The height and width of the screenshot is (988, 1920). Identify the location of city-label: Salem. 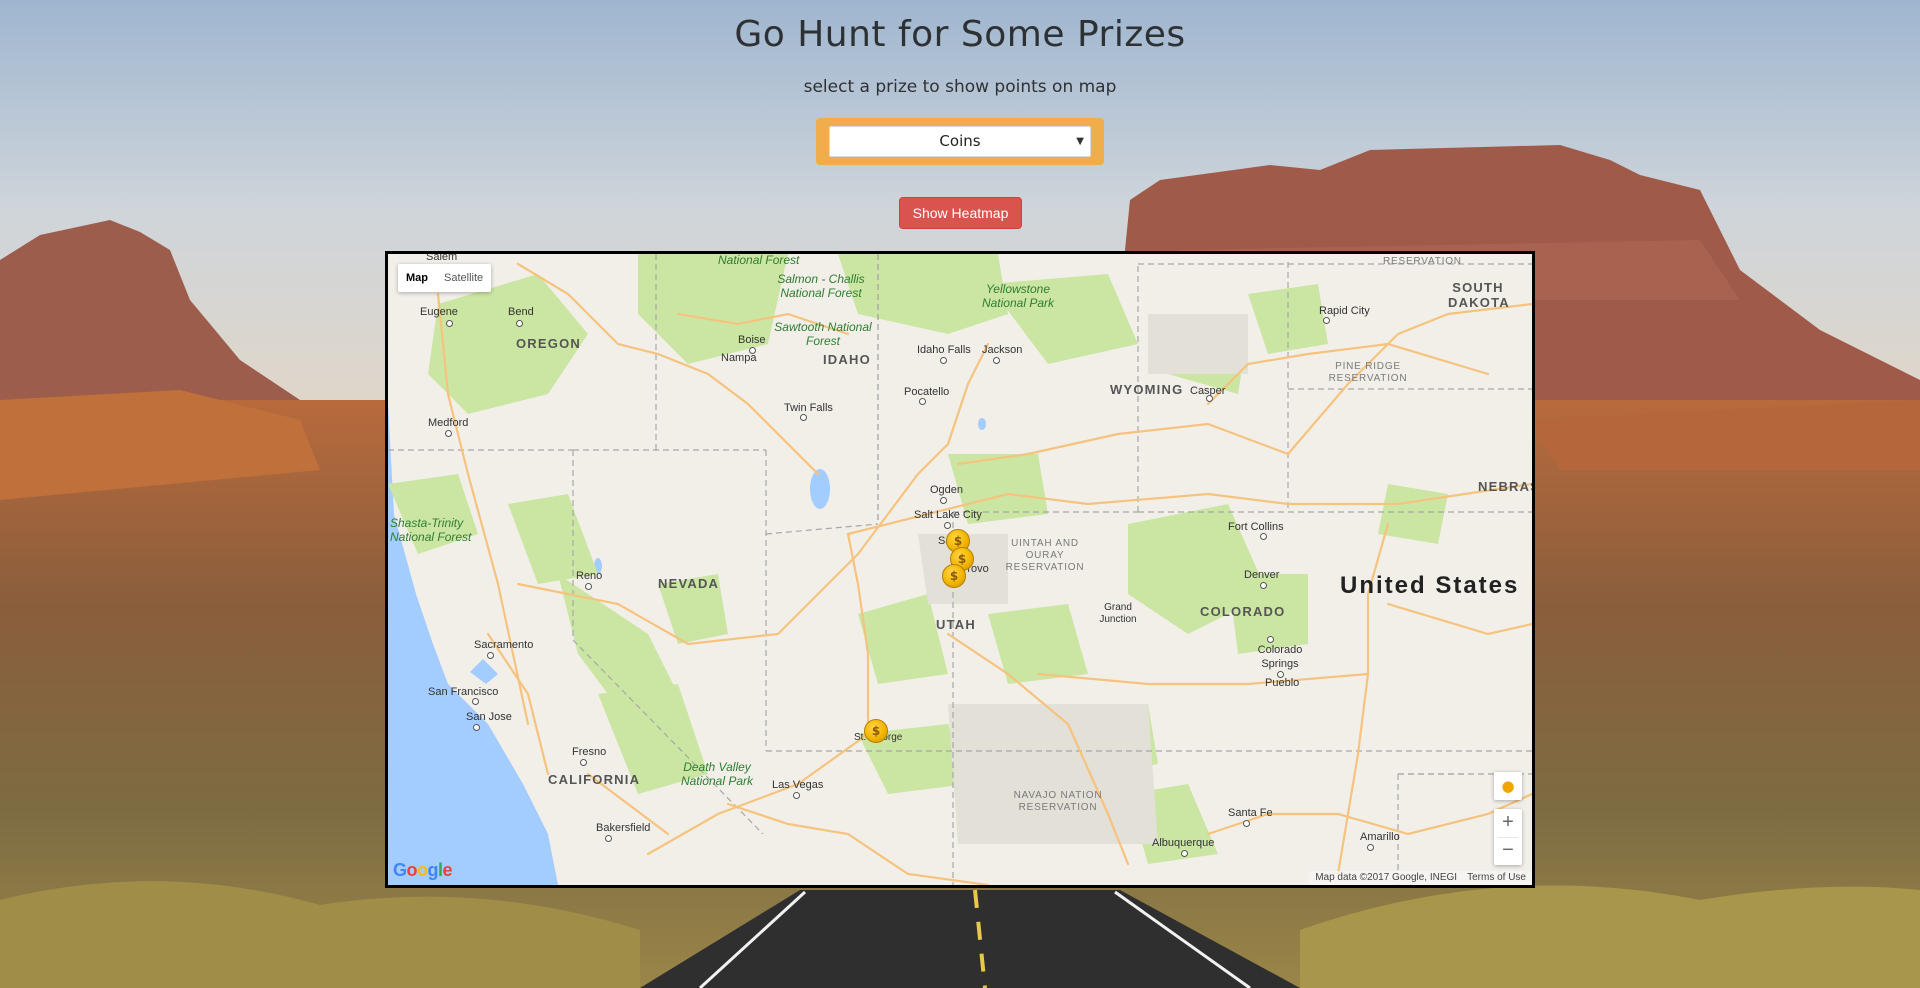
(442, 257).